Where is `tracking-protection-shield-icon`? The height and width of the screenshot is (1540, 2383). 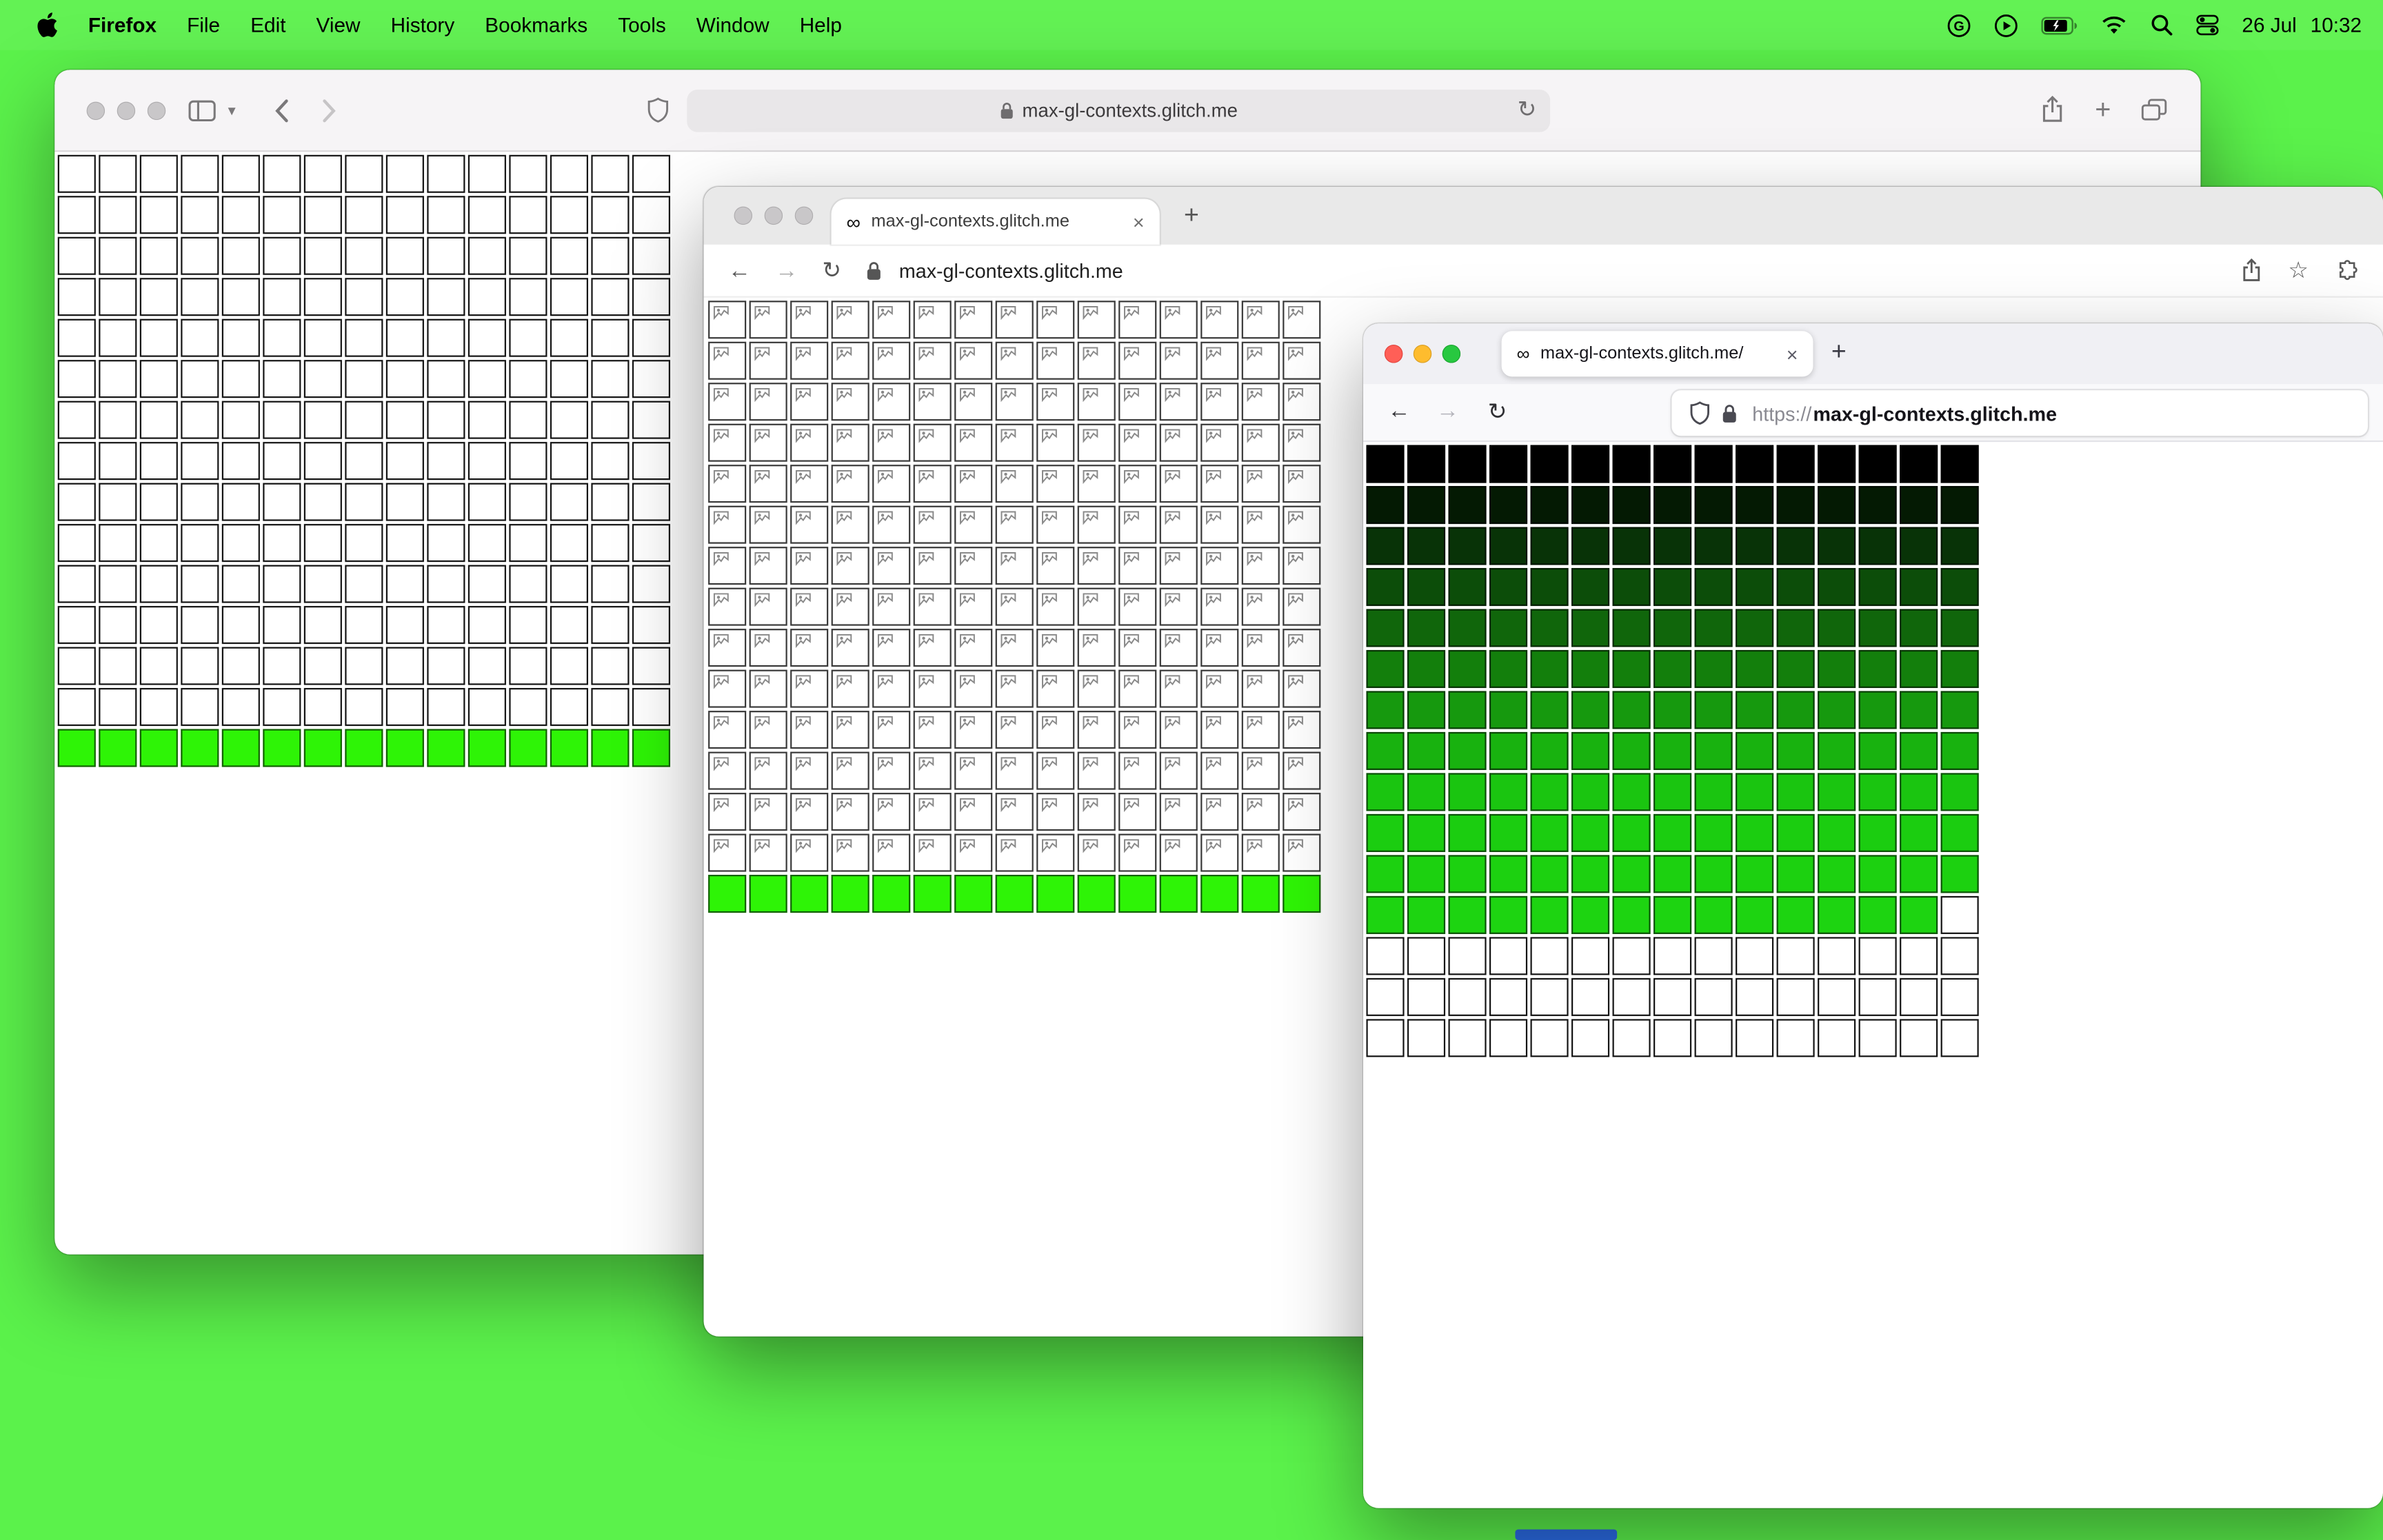
tracking-protection-shield-icon is located at coordinates (1700, 413).